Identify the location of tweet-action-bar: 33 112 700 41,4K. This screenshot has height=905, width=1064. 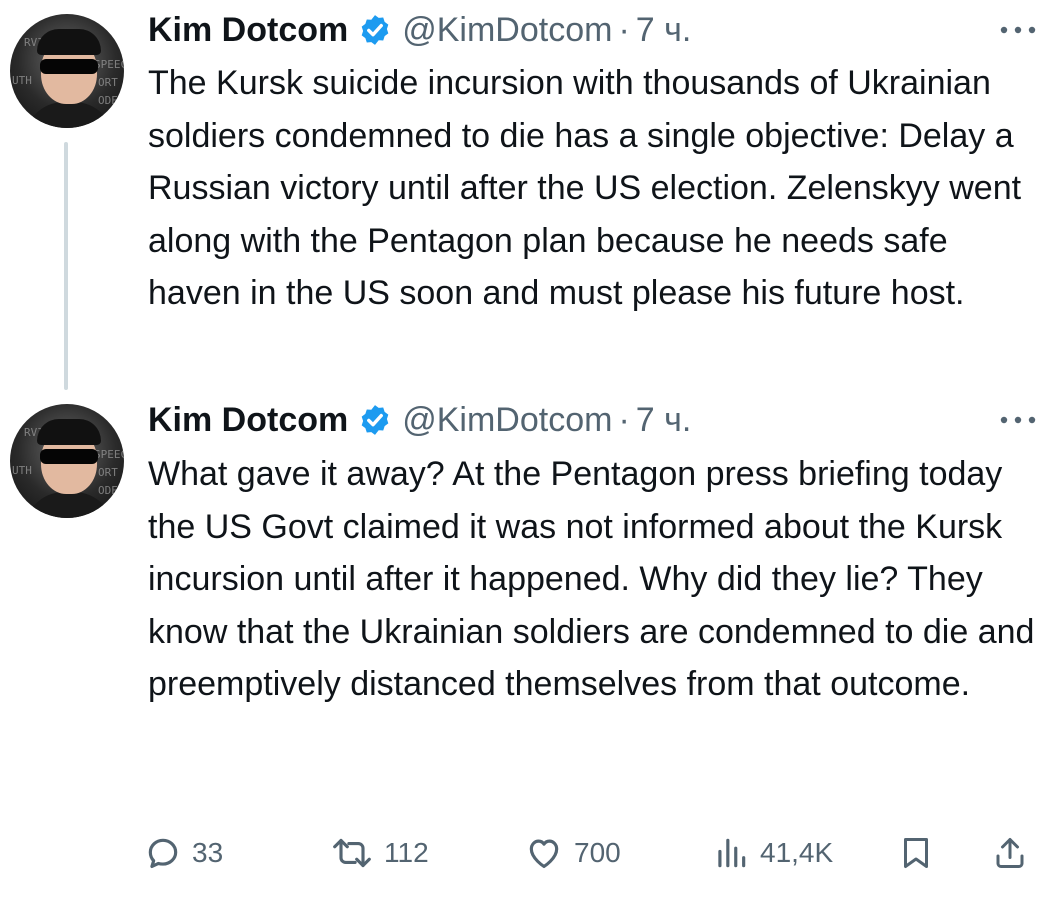
(590, 853).